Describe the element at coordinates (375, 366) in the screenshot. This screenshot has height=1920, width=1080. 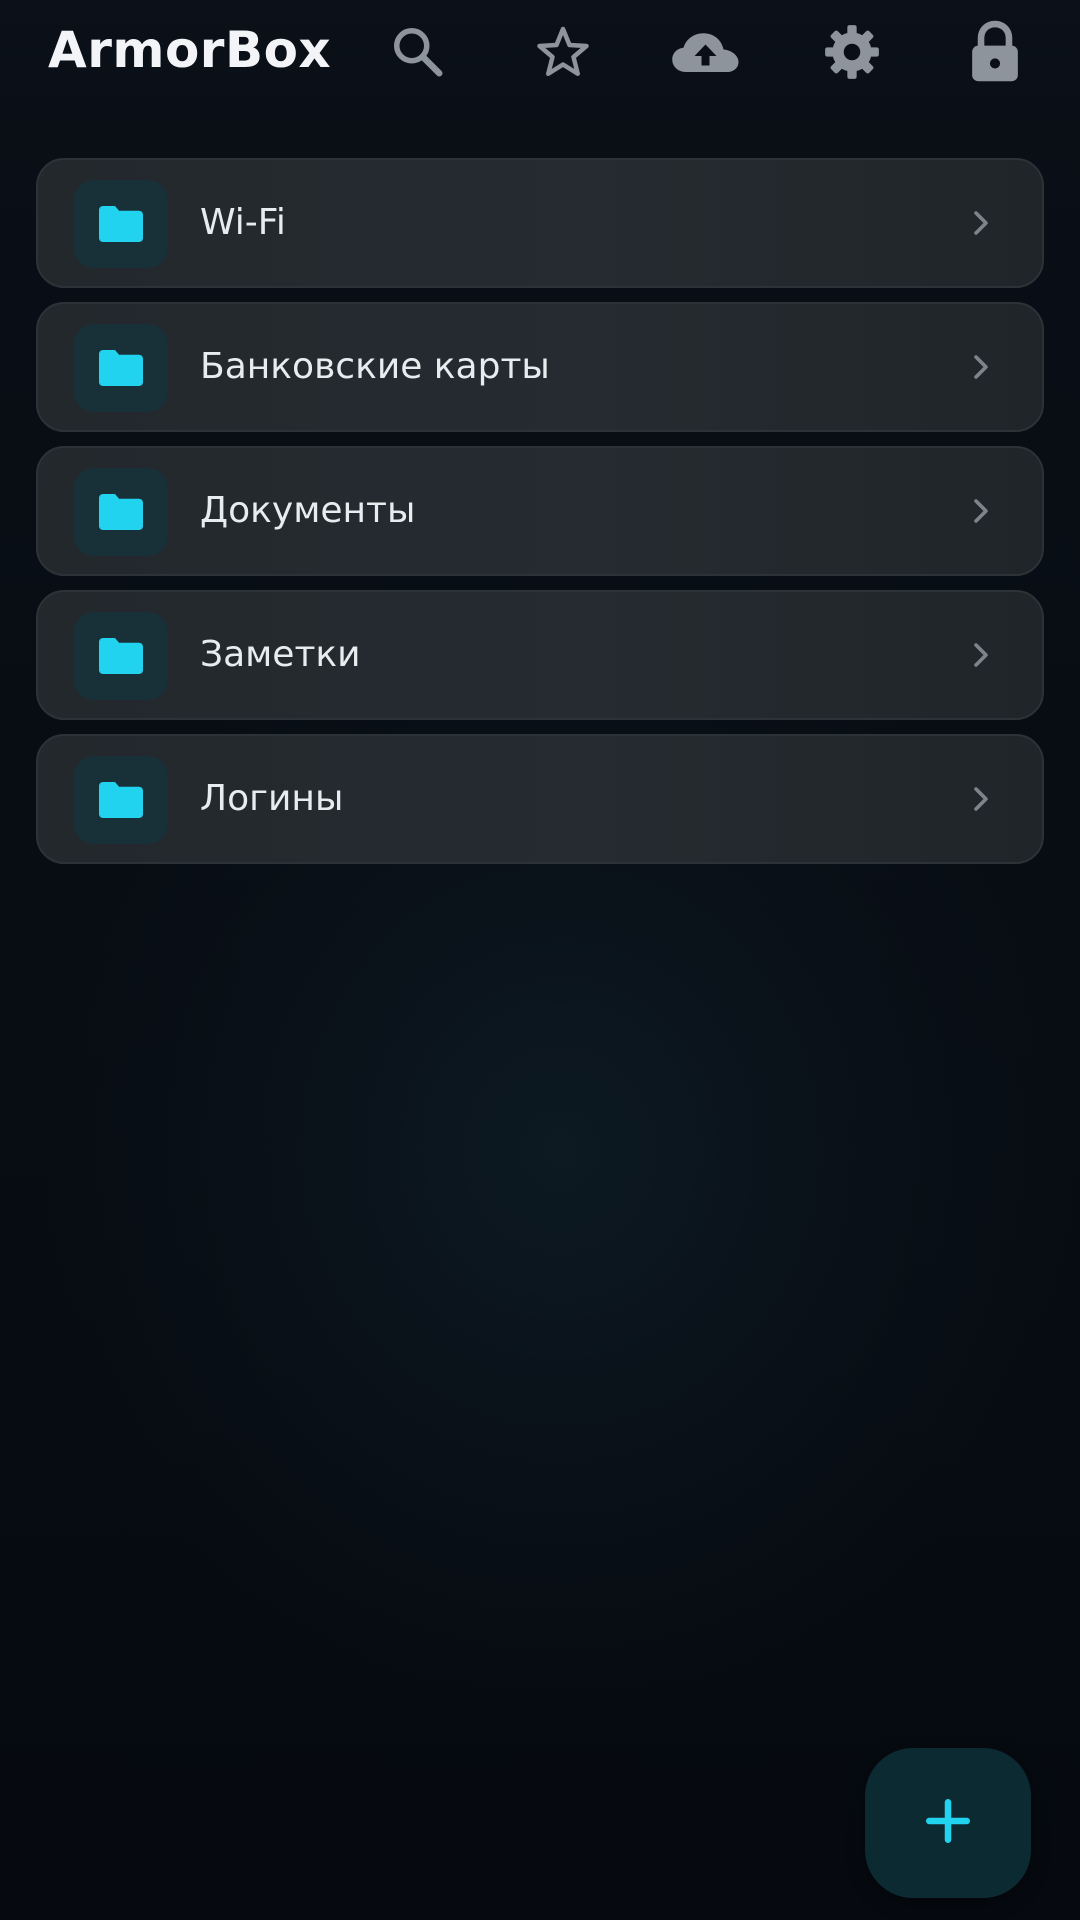
I see `folder-label: Банковские карты` at that location.